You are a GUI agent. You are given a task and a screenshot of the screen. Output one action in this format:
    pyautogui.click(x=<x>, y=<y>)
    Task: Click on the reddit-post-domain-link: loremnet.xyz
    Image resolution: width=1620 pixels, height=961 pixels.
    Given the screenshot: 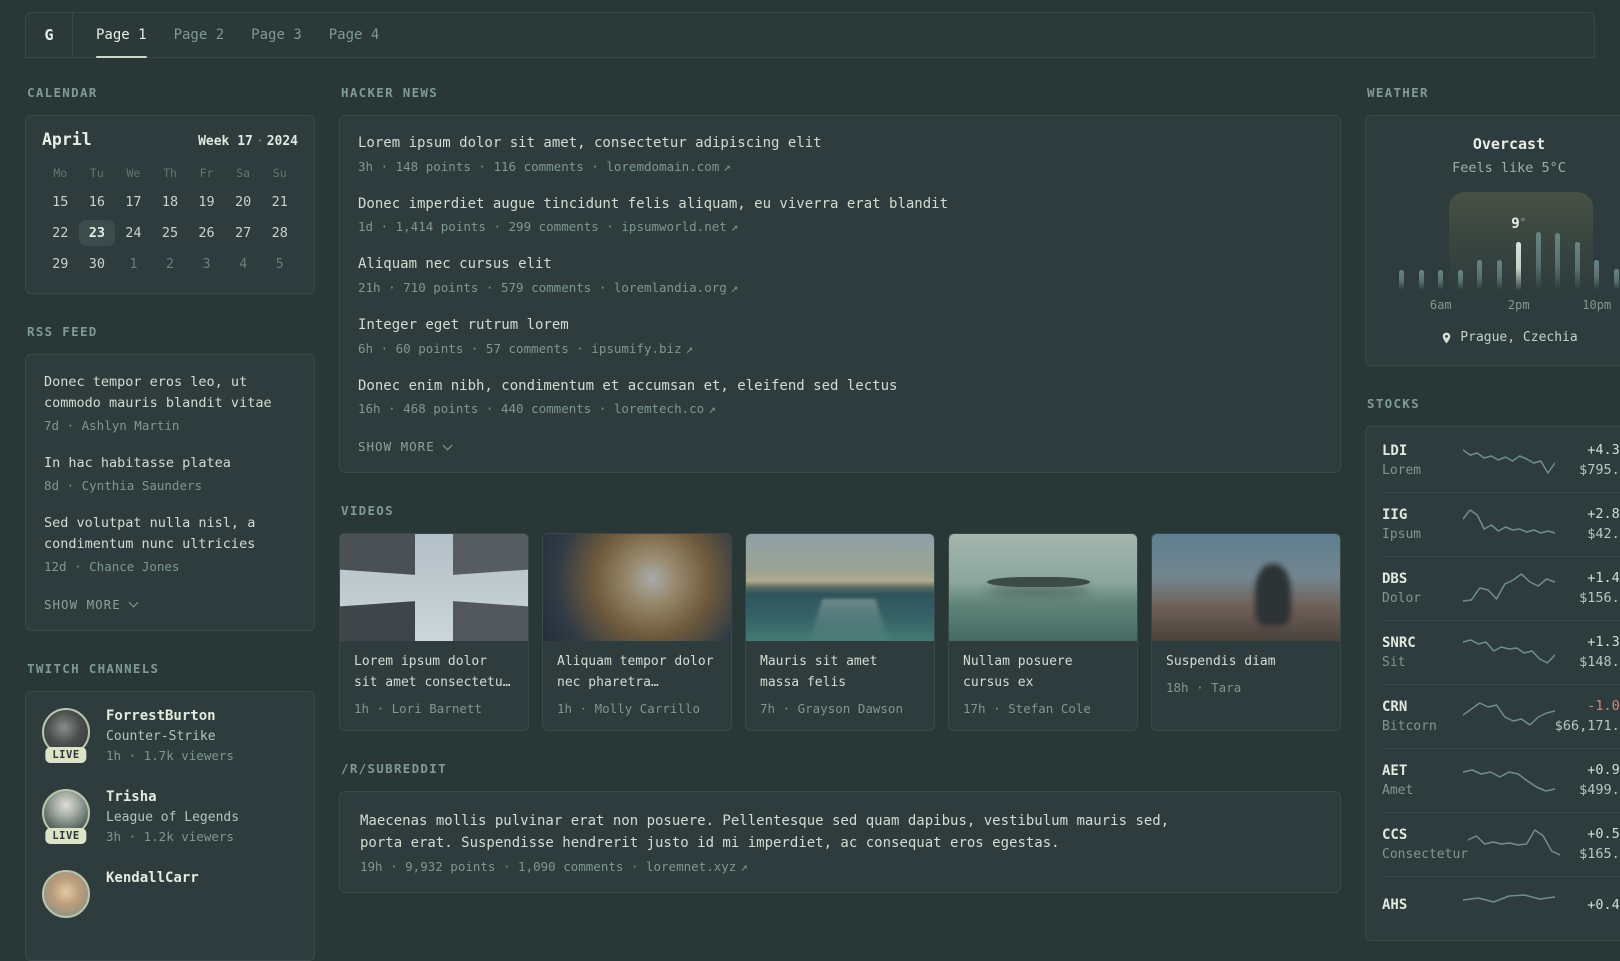 What is the action you would take?
    pyautogui.click(x=691, y=866)
    